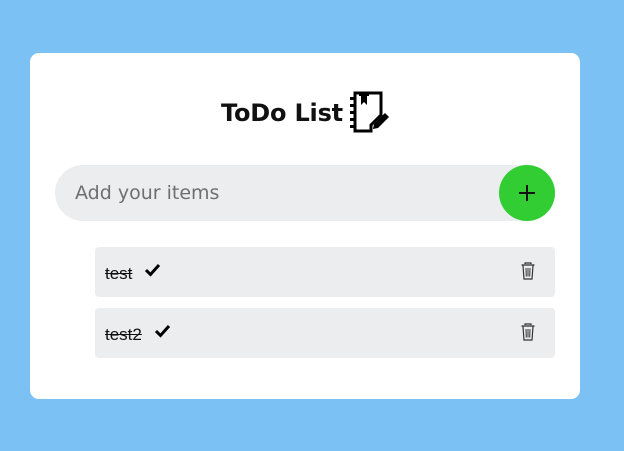 The width and height of the screenshot is (624, 451). Describe the element at coordinates (369, 112) in the screenshot. I see `notebook-edit-icon` at that location.